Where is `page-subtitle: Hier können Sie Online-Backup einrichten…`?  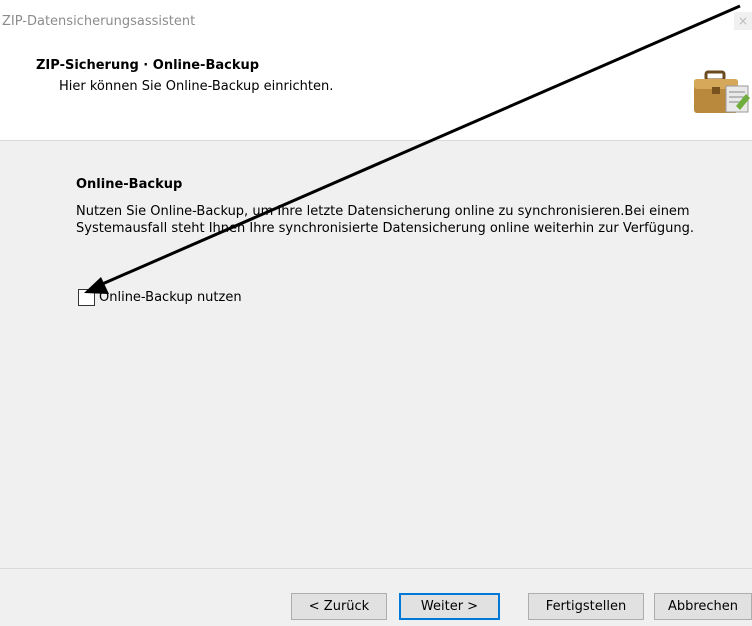
page-subtitle: Hier können Sie Online-Backup einrichten… is located at coordinates (196, 86).